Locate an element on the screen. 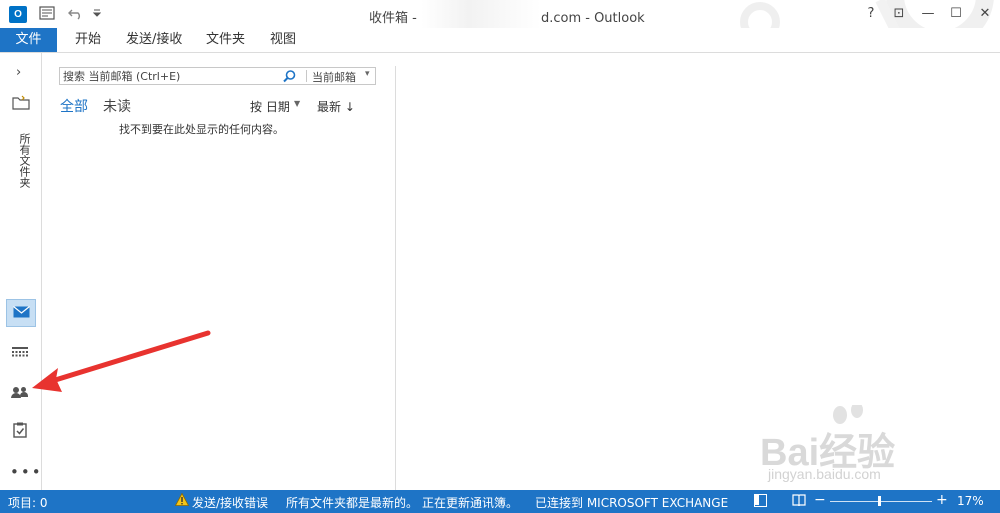 The width and height of the screenshot is (1000, 513). mail-icon is located at coordinates (21, 312).